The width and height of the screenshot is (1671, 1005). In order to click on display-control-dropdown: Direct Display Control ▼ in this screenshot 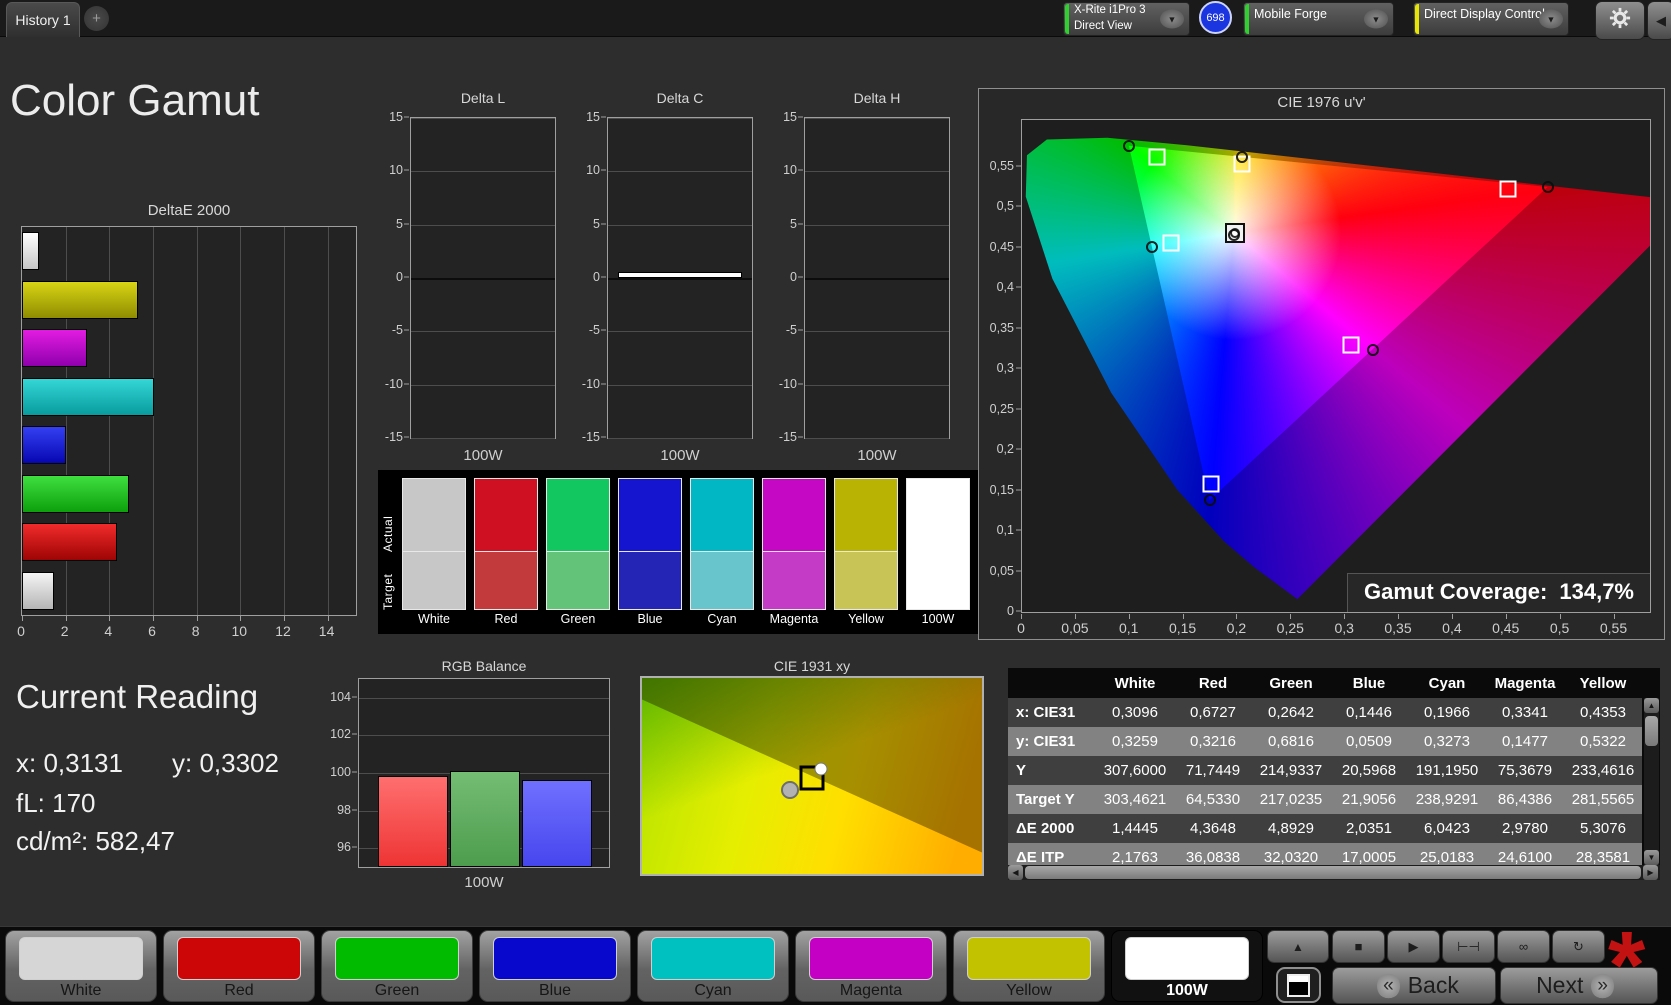, I will do `click(1491, 19)`.